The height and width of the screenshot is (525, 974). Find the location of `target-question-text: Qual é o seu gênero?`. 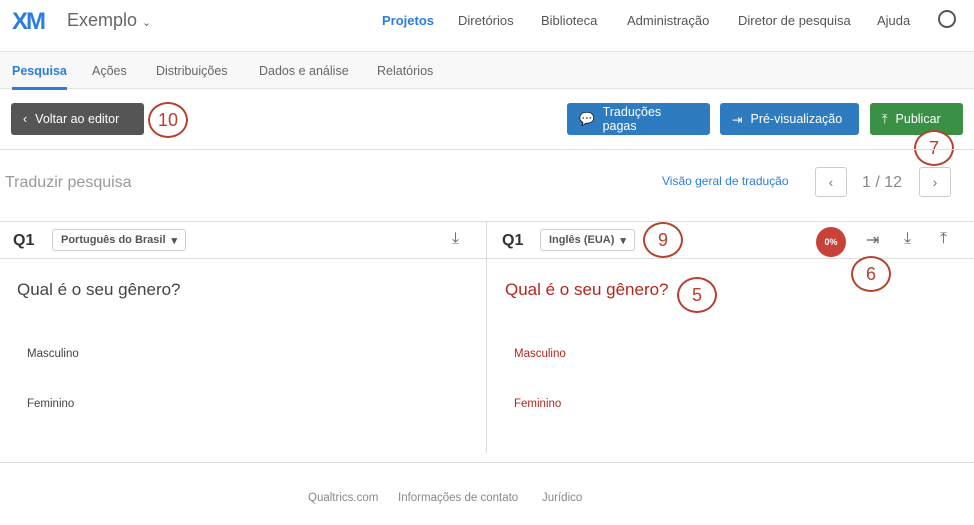

target-question-text: Qual é o seu gênero? is located at coordinates (587, 290).